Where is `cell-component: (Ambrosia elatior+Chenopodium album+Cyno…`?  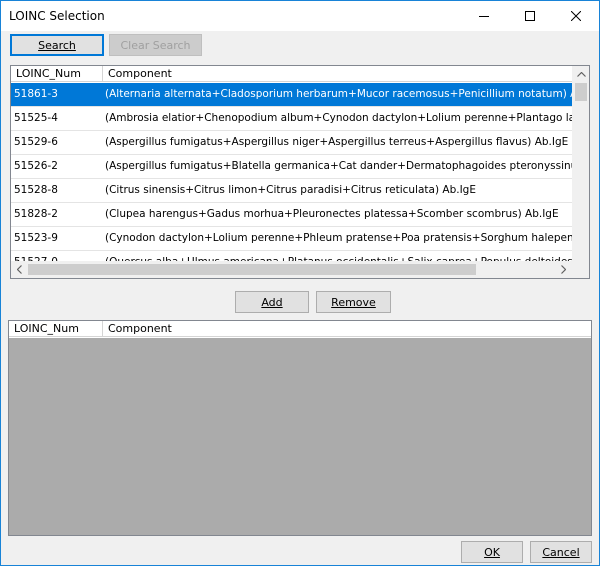
cell-component: (Ambrosia elatior+Chenopodium album+Cyno… is located at coordinates (338, 118).